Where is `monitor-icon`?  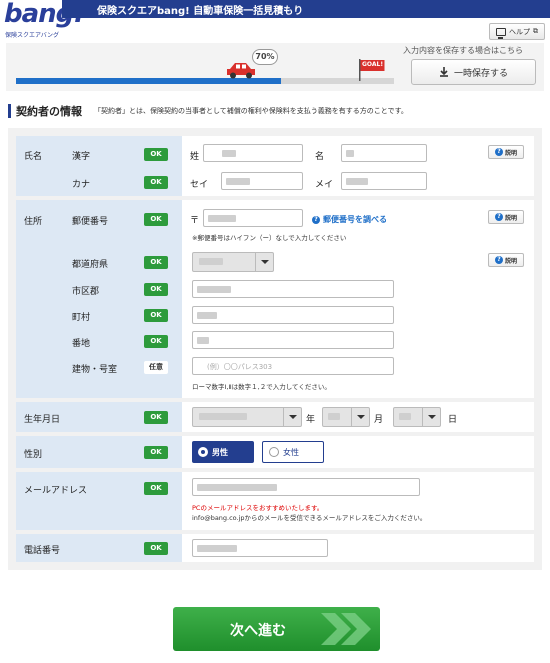
monitor-icon is located at coordinates (501, 33).